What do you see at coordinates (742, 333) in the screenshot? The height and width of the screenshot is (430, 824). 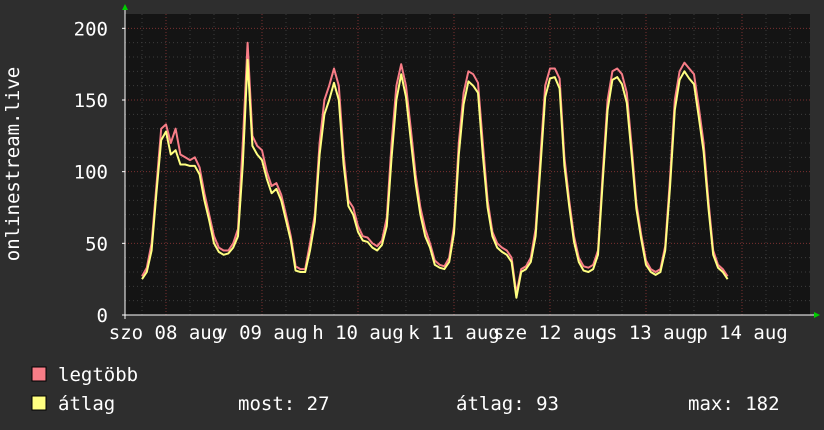 I see `x-tick-label: p 14 aug` at bounding box center [742, 333].